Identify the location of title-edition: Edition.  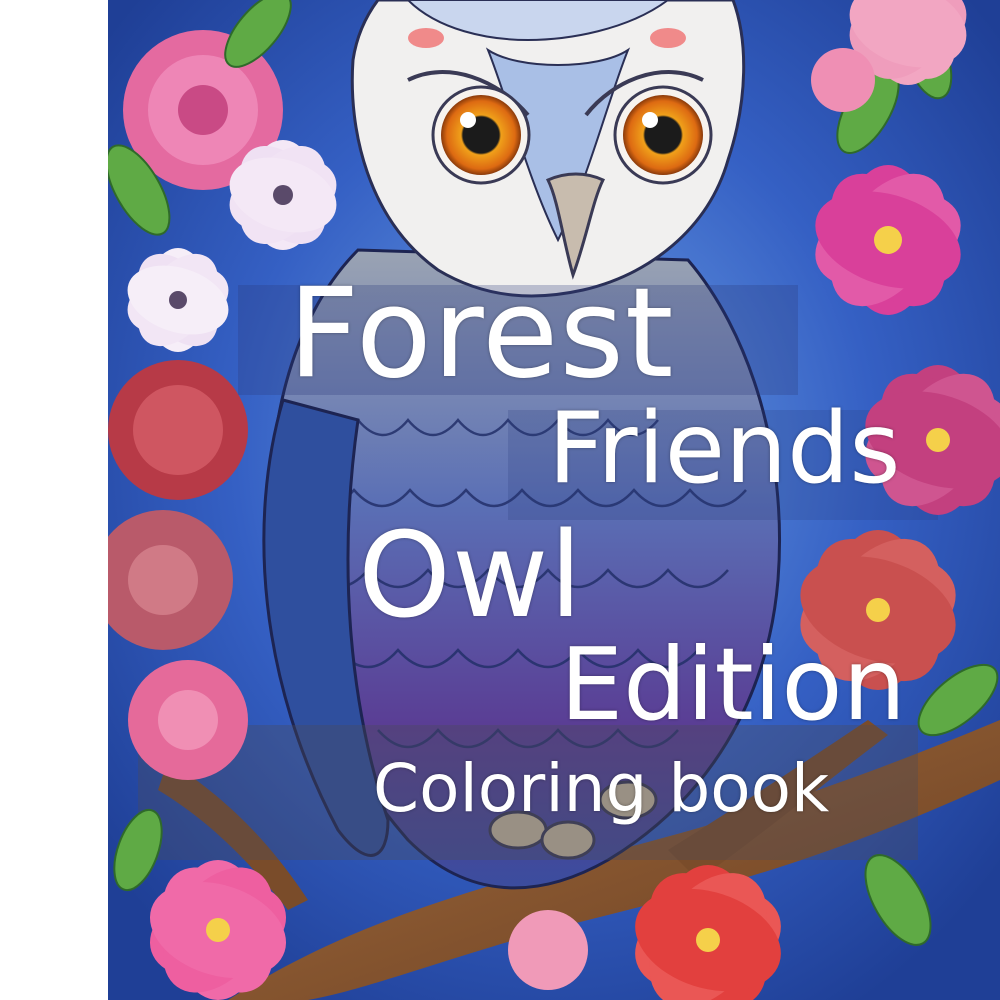
(733, 684).